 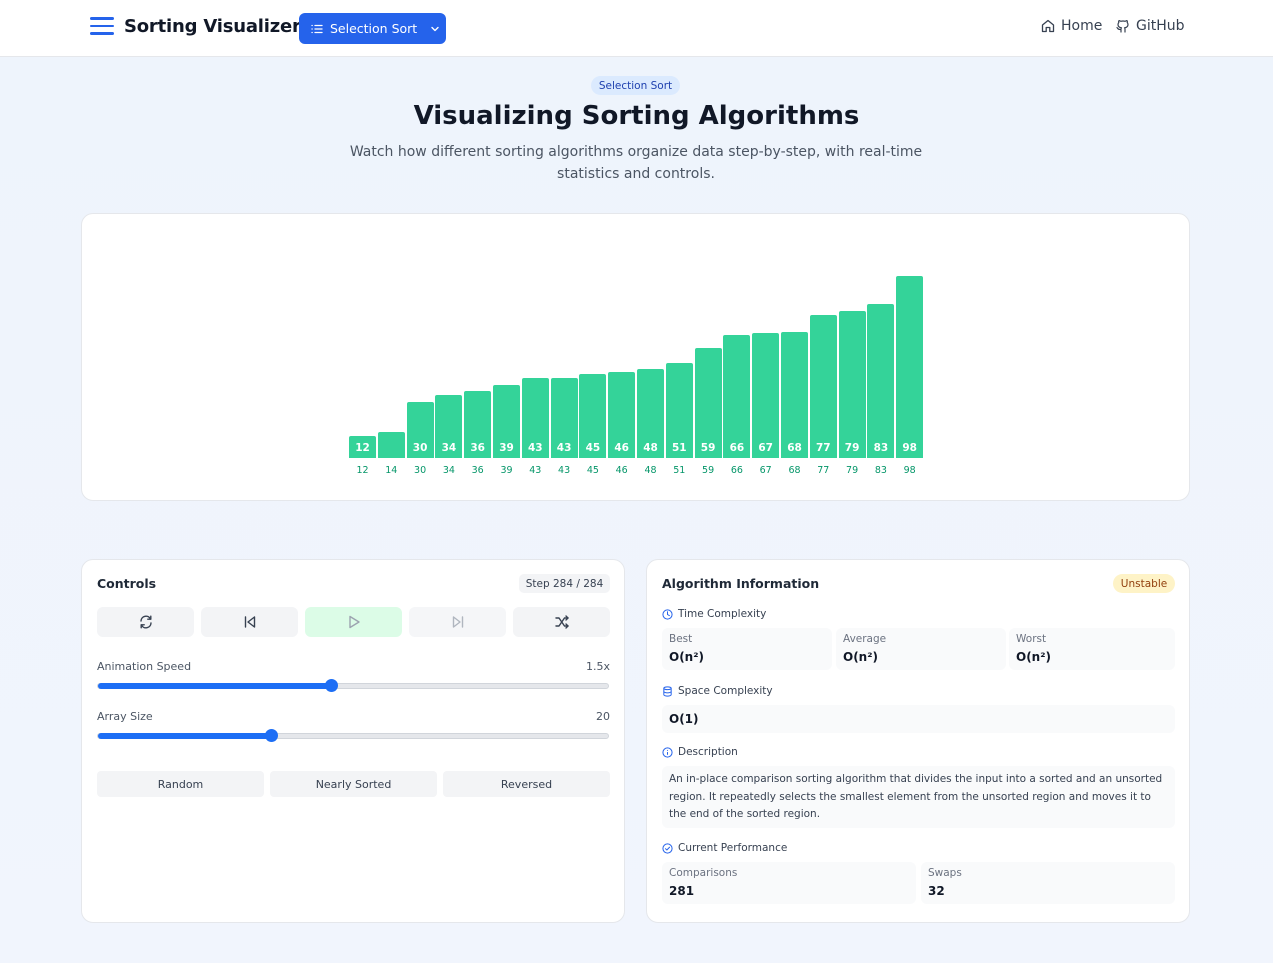 What do you see at coordinates (564, 583) in the screenshot?
I see `step-counter-badge: Step 284 / 284` at bounding box center [564, 583].